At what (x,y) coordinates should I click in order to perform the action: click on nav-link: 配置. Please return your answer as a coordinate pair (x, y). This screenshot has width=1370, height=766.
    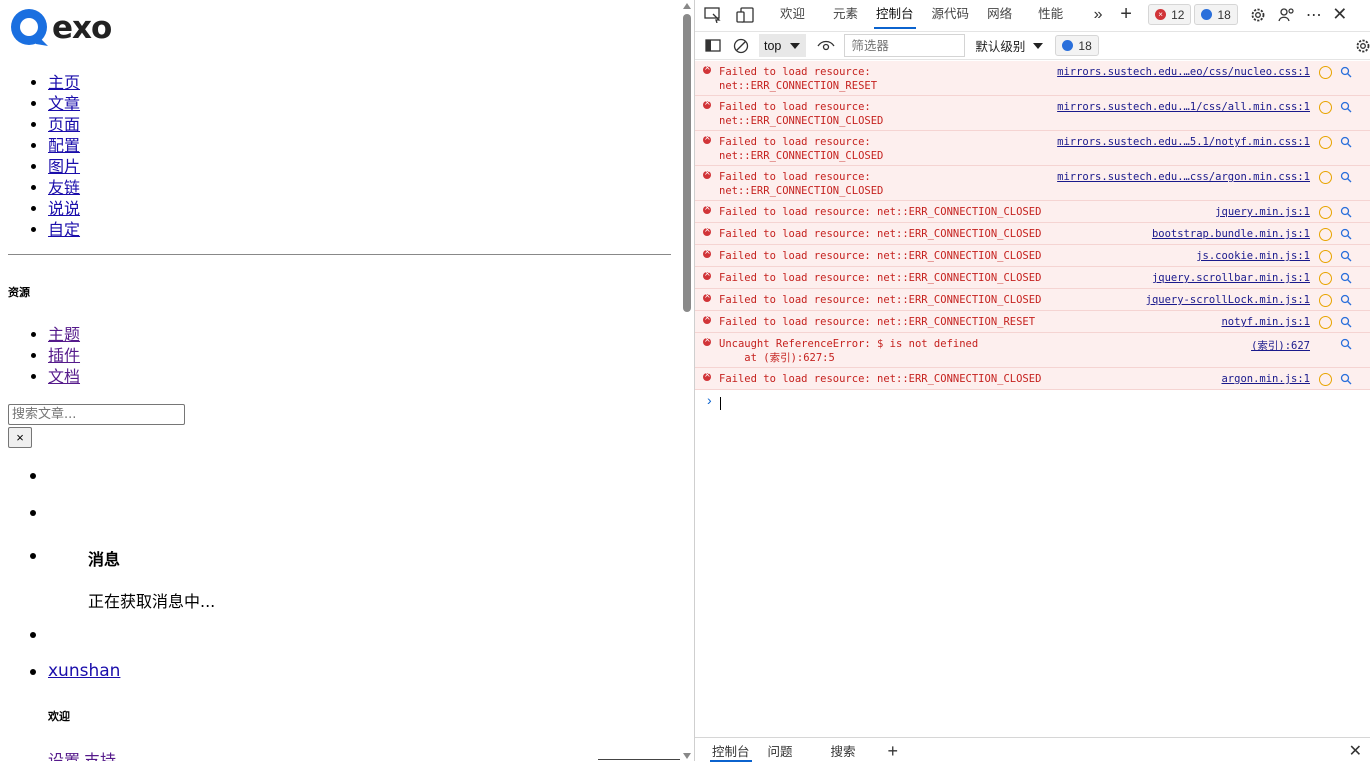
    Looking at the image, I should click on (64, 145).